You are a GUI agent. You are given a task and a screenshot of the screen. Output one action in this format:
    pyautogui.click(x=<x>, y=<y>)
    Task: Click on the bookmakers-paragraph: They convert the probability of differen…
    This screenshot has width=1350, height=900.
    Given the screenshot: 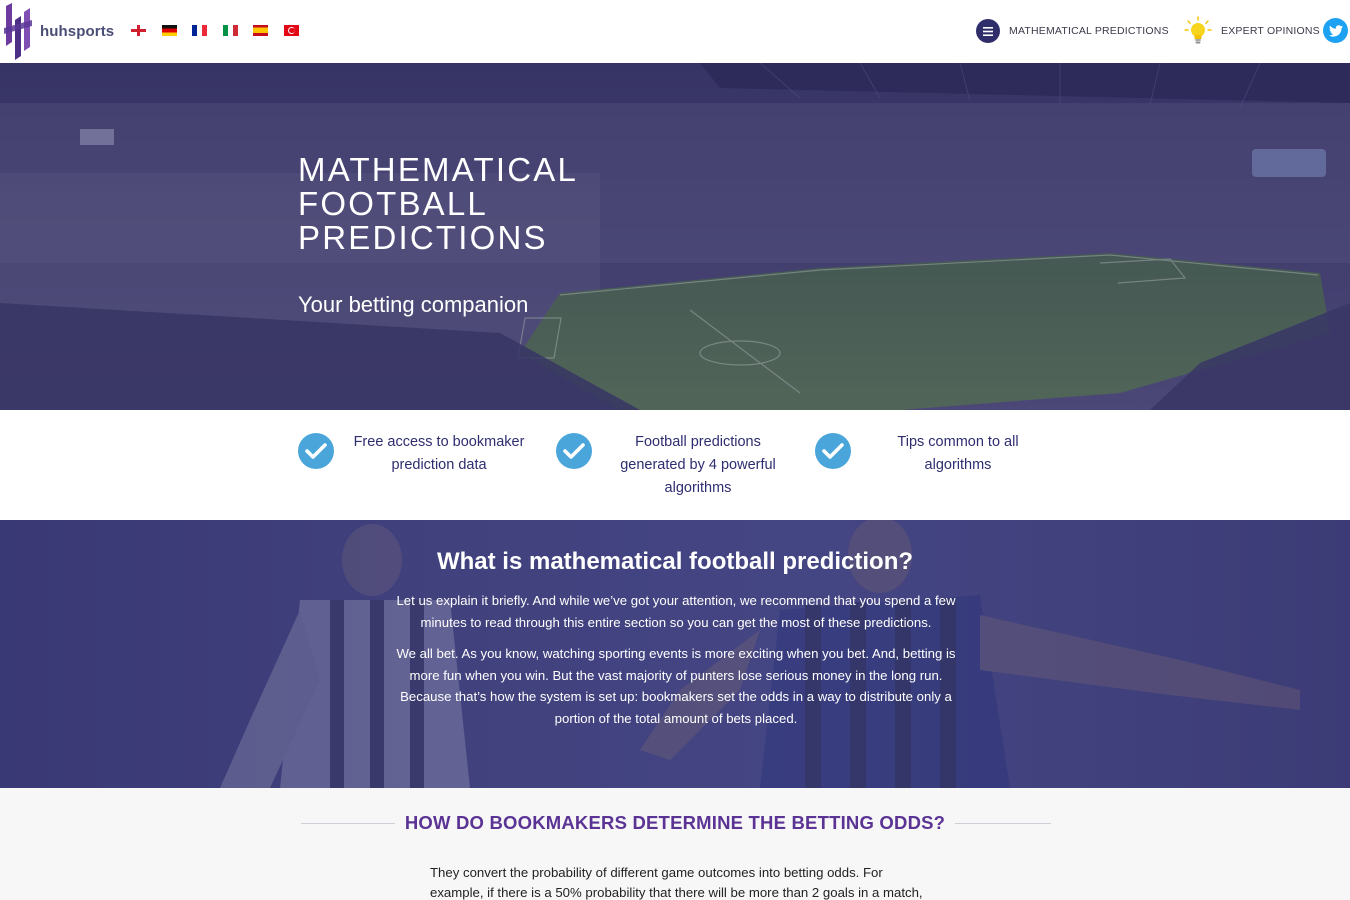 What is the action you would take?
    pyautogui.click(x=676, y=882)
    